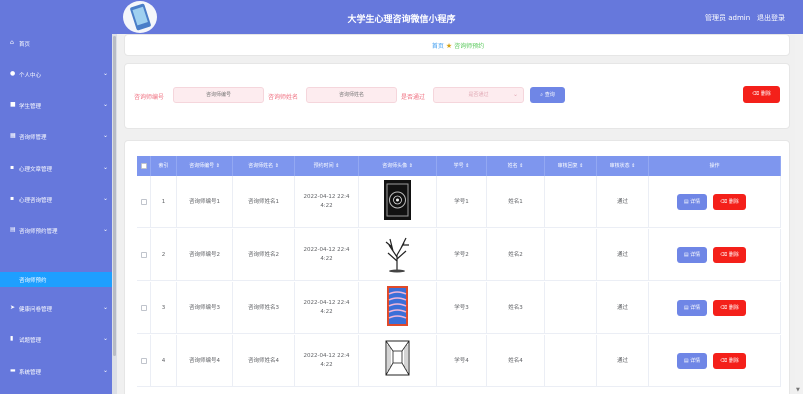 The width and height of the screenshot is (803, 394). I want to click on logout-link: 退出登录, so click(771, 18).